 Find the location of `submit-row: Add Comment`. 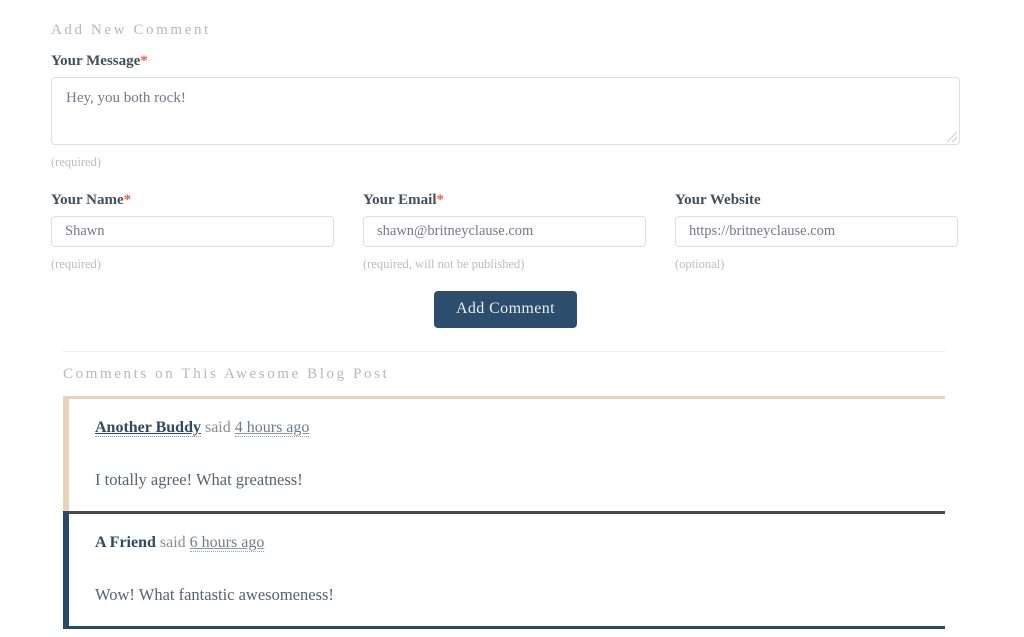

submit-row: Add Comment is located at coordinates (505, 309).